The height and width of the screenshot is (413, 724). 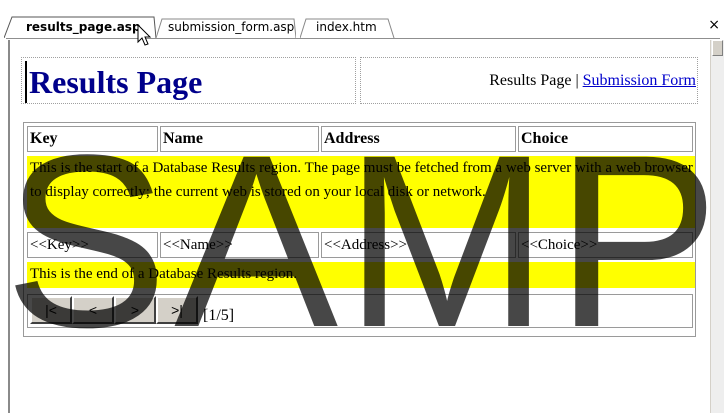 I want to click on tab-strip-baseline, so click(x=363, y=38).